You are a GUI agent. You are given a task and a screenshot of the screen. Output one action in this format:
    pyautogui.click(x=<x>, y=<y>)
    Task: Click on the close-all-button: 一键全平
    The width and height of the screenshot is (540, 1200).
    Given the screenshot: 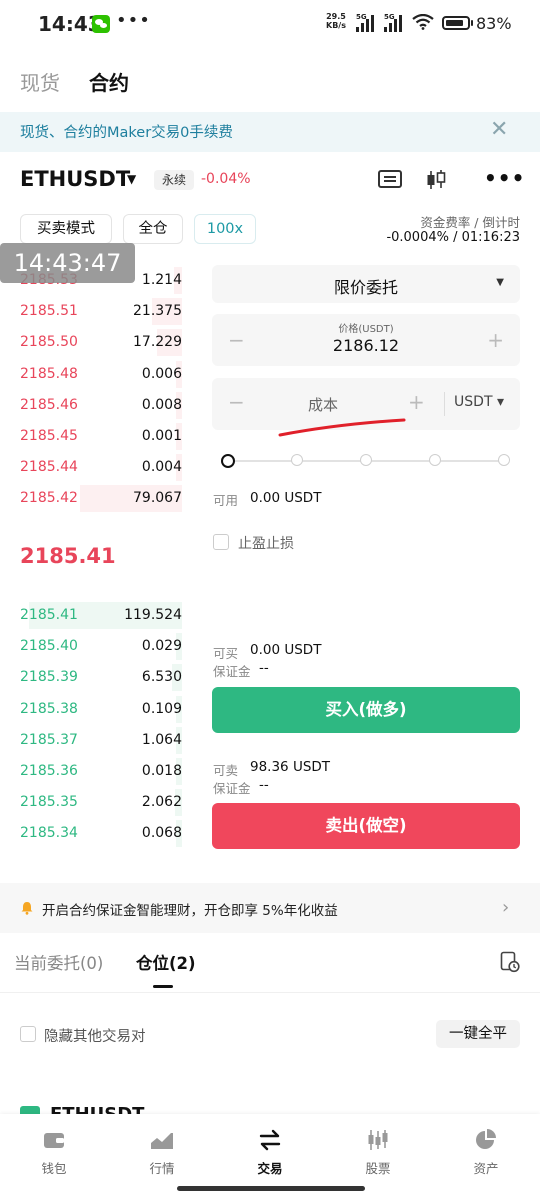 What is the action you would take?
    pyautogui.click(x=478, y=1034)
    